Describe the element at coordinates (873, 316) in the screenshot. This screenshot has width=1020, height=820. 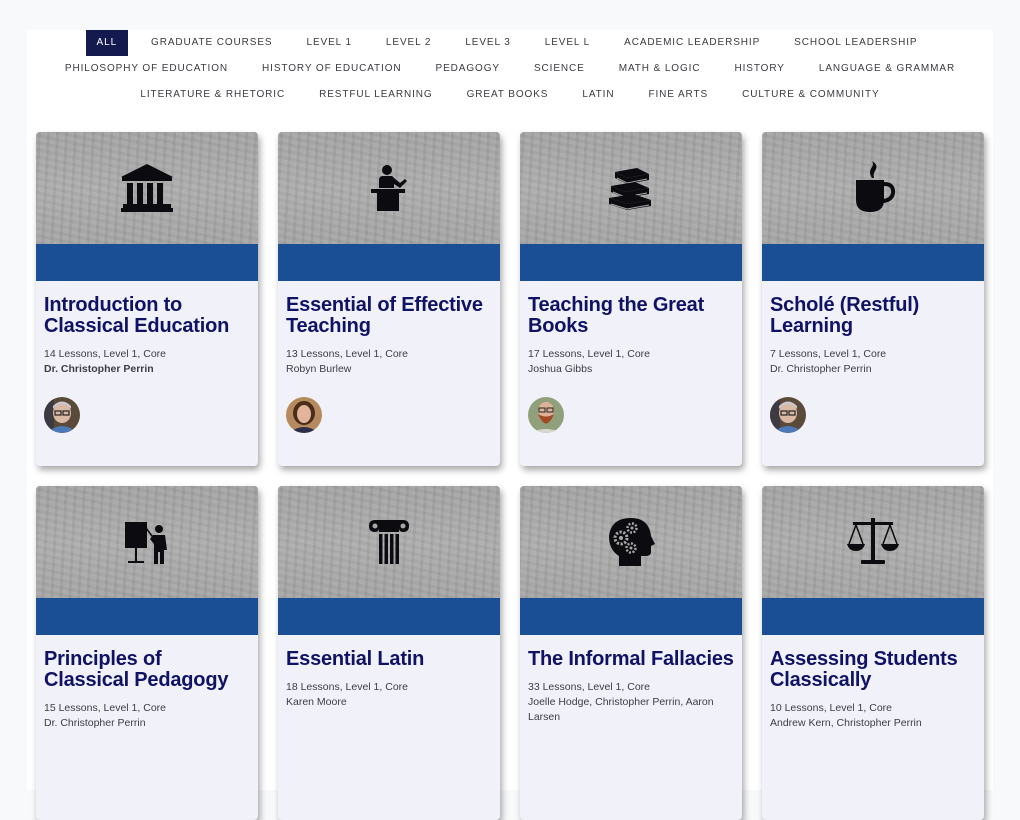
I see `course-title: Scholé (Restful) Learning` at that location.